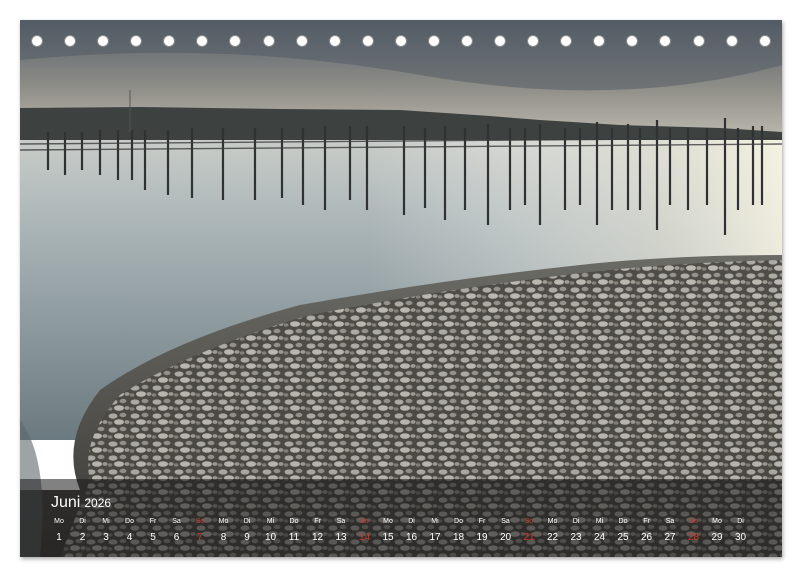 This screenshot has width=800, height=575. Describe the element at coordinates (153, 531) in the screenshot. I see `day-cell: Fr 5` at that location.